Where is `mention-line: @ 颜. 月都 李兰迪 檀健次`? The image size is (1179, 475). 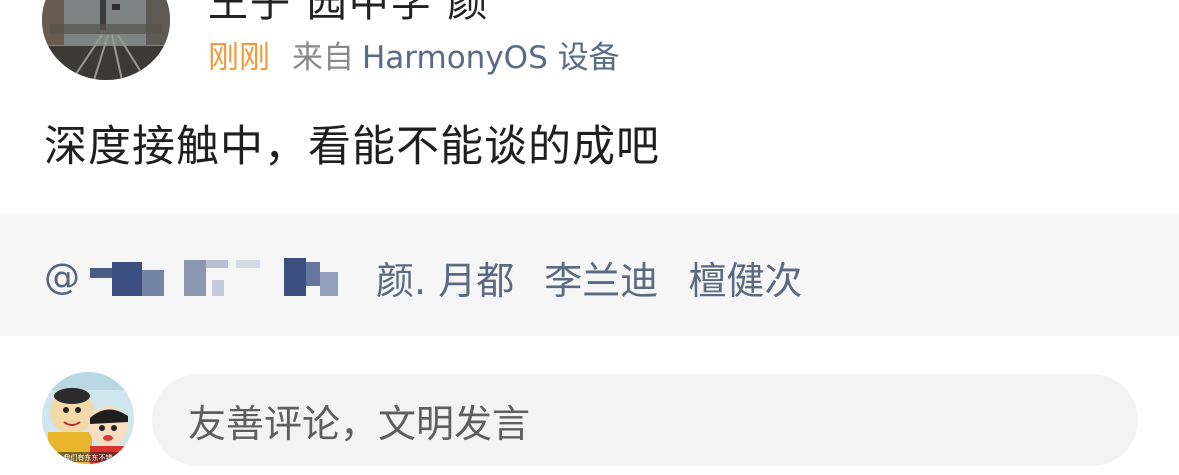 mention-line: @ 颜. 月都 李兰迪 檀健次 is located at coordinates (432, 277).